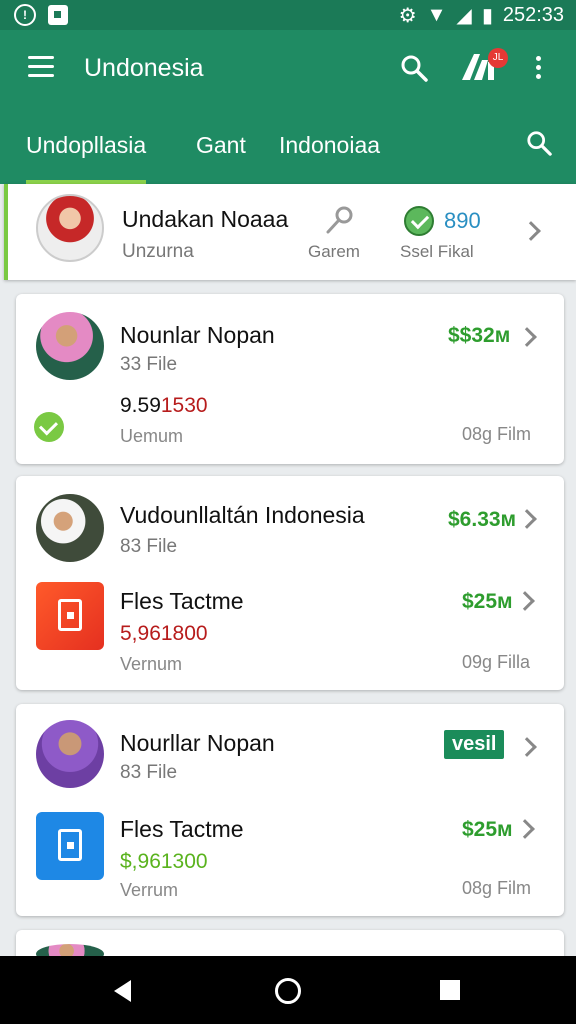 The height and width of the screenshot is (1024, 576). I want to click on battery-icon: ▮, so click(487, 16).